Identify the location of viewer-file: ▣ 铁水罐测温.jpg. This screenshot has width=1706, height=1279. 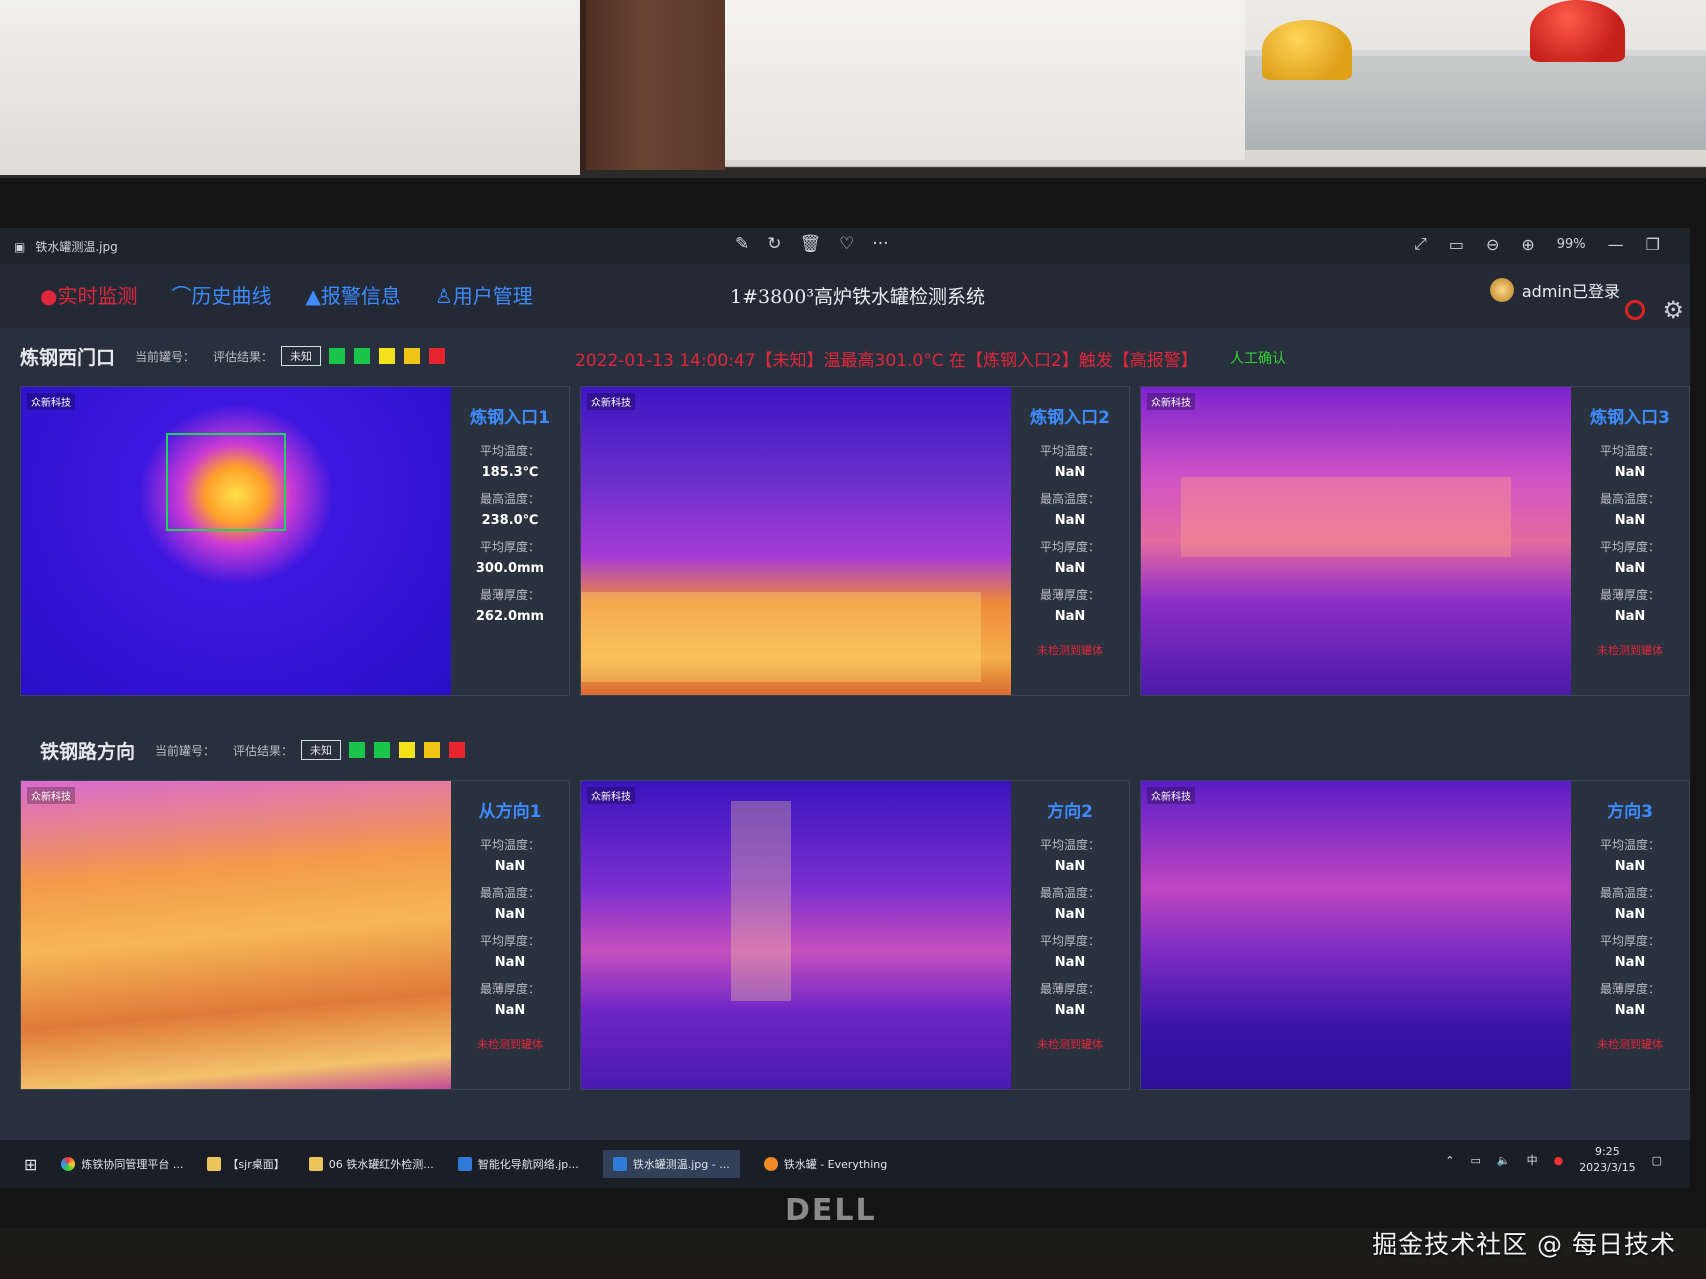
(66, 246).